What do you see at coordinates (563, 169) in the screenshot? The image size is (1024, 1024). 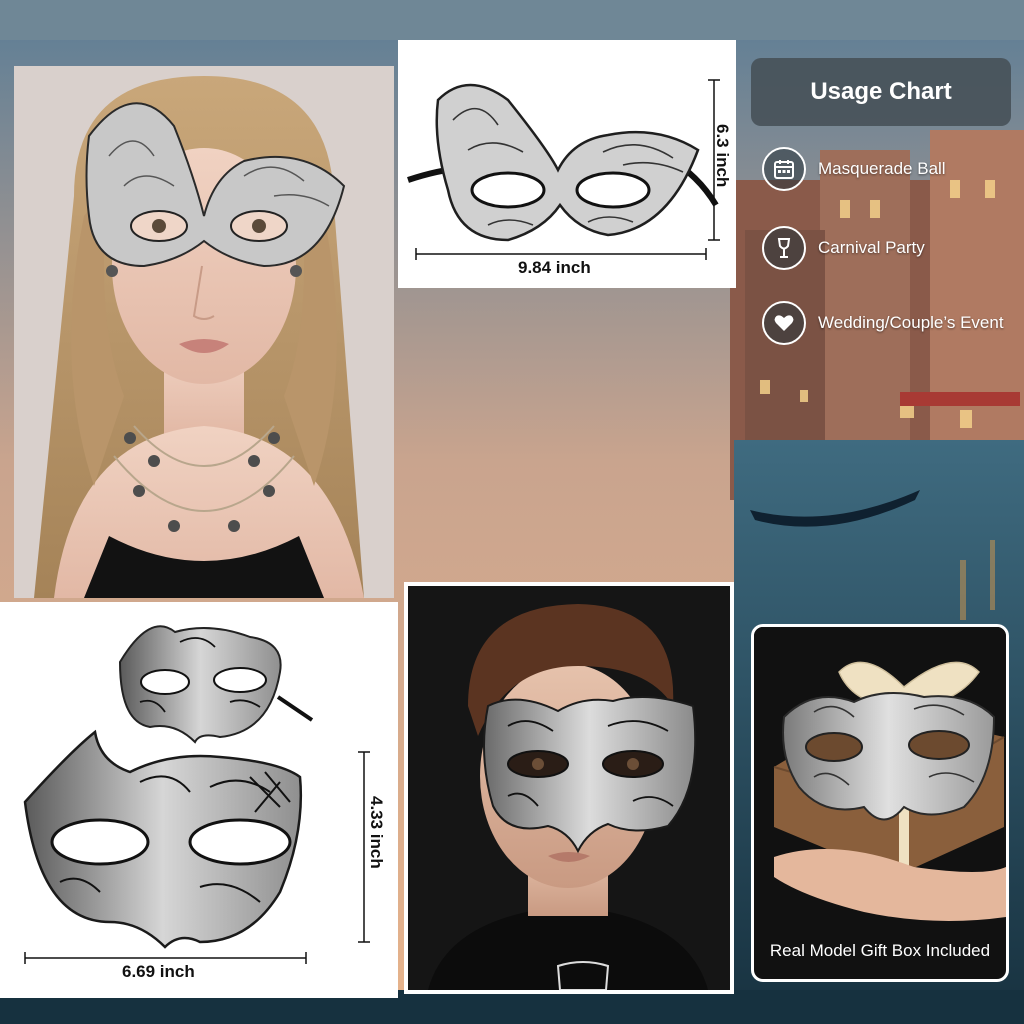 I see `lace-mask-product-image` at bounding box center [563, 169].